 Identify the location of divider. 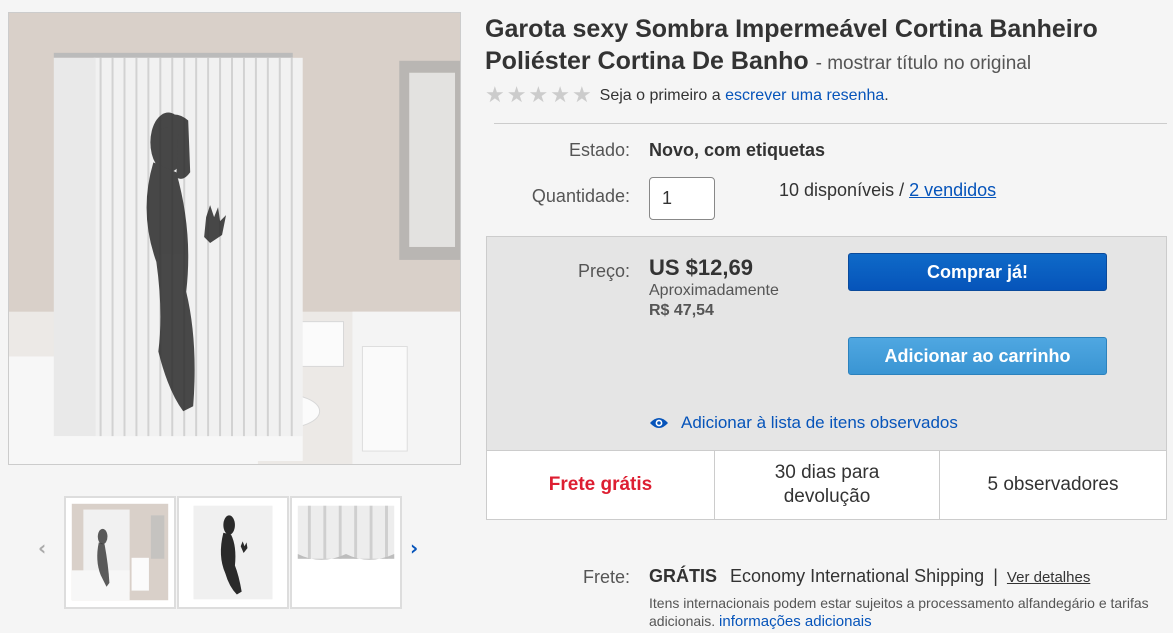
(830, 123).